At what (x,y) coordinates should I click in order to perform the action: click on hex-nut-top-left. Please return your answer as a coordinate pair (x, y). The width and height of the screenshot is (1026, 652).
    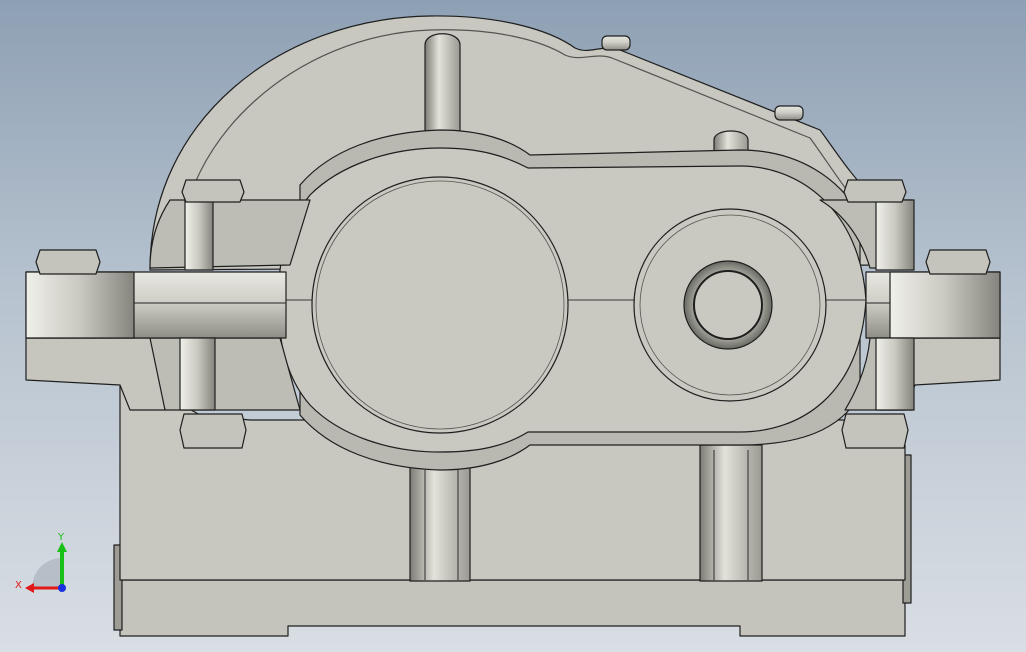
    Looking at the image, I should click on (213, 191).